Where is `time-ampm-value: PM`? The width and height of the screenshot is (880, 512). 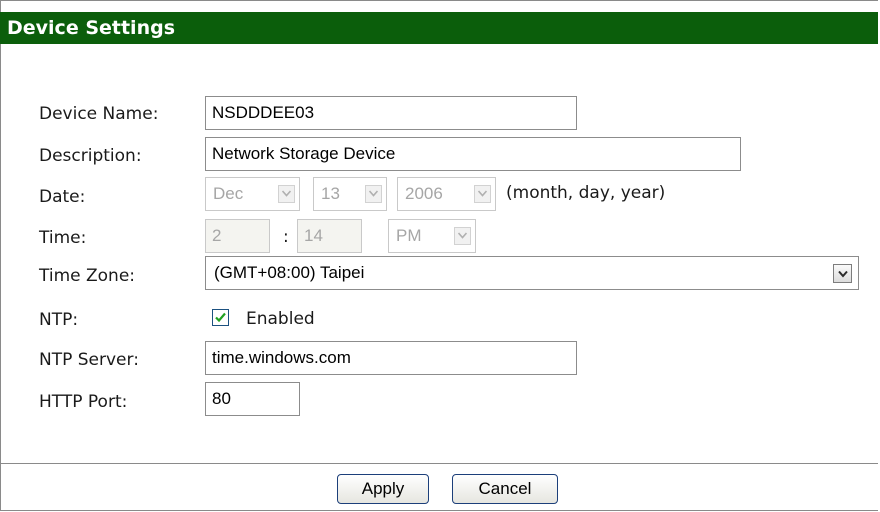 time-ampm-value: PM is located at coordinates (409, 235).